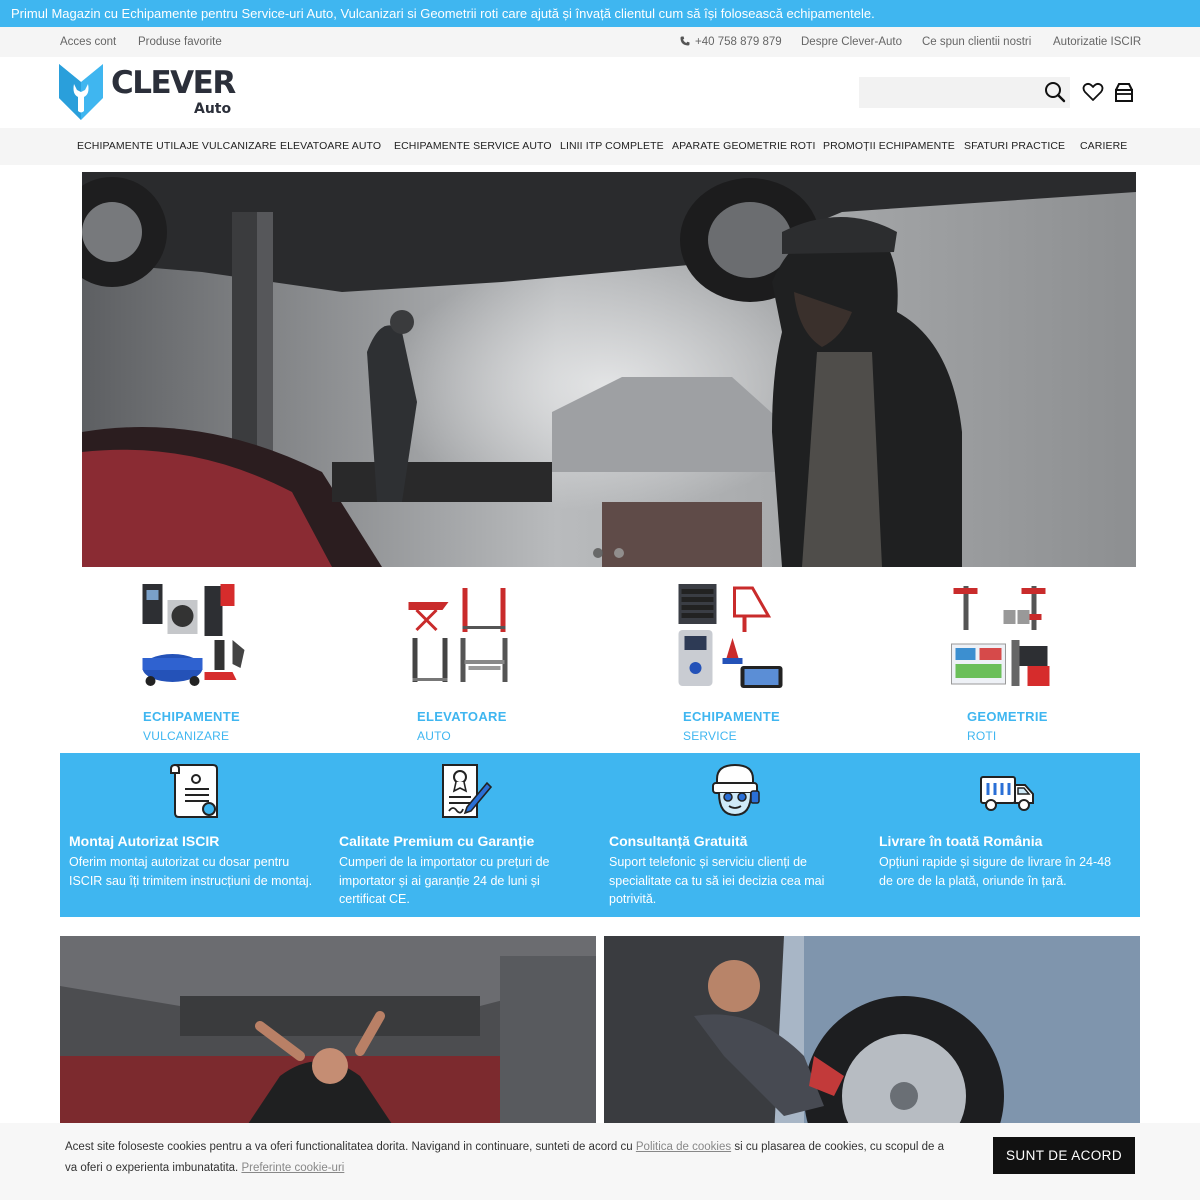 The image size is (1200, 1200). I want to click on feature-title: Calitate Premium cu Garanție, so click(437, 841).